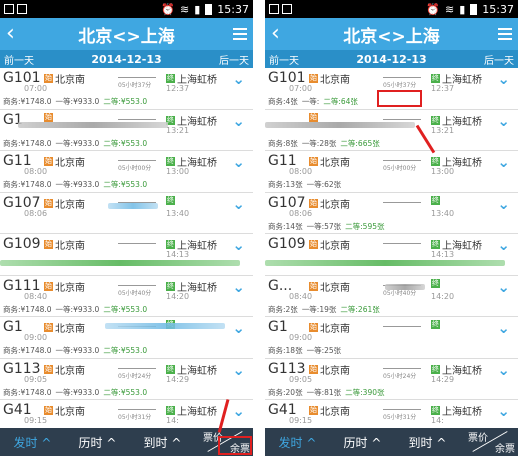  I want to click on title-bar: ‹ 北京<>上海, so click(126, 34).